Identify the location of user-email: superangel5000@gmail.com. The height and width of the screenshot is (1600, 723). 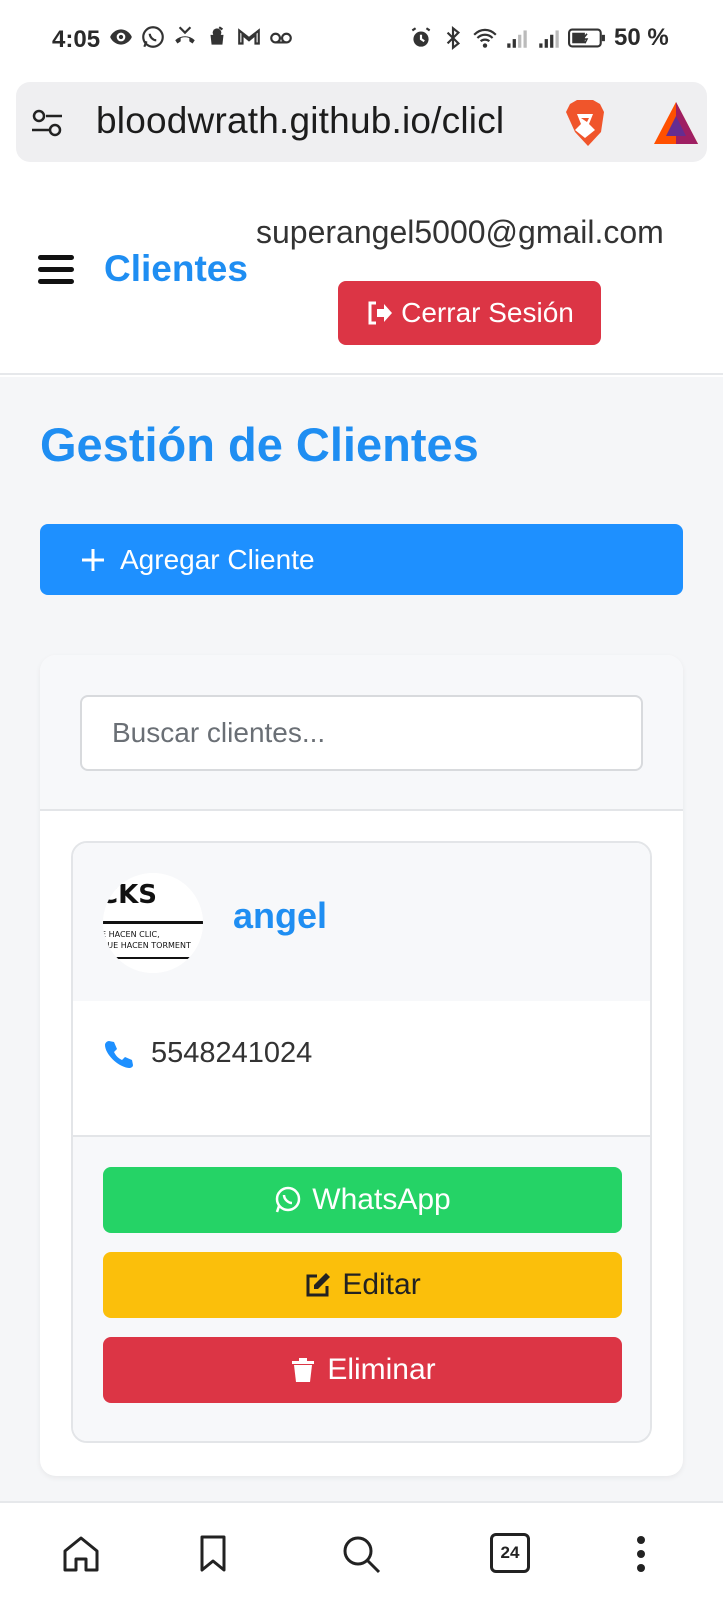
(460, 232).